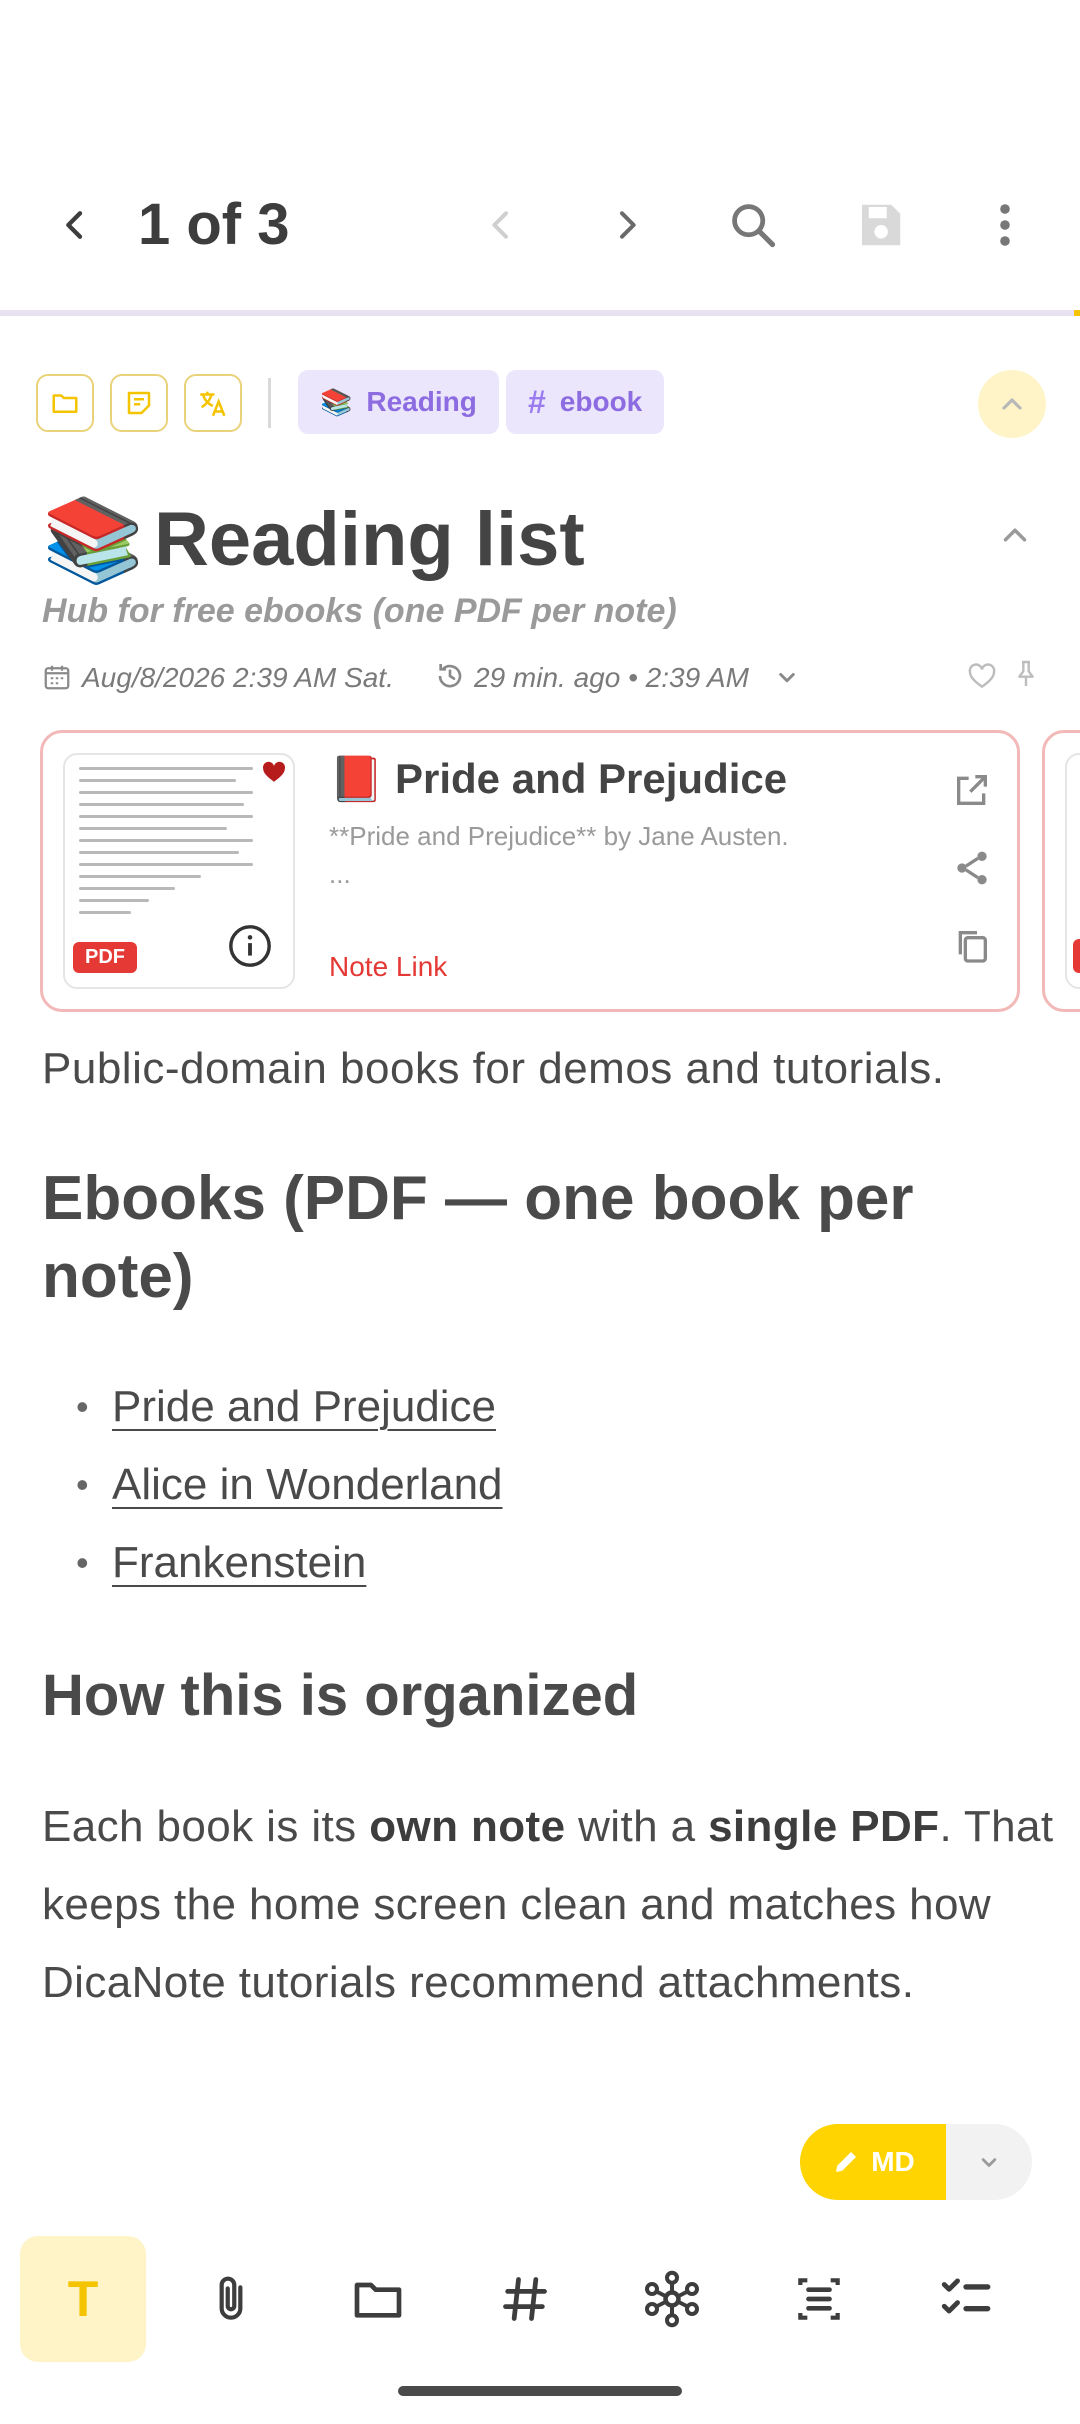 The image size is (1080, 2424). What do you see at coordinates (548, 1407) in the screenshot?
I see `list-item: • Pride and Prejudice` at bounding box center [548, 1407].